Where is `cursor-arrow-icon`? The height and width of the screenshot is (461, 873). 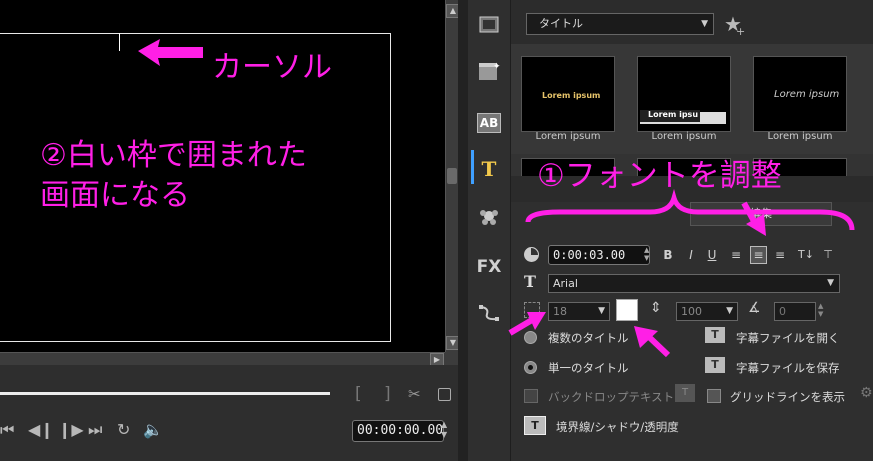 cursor-arrow-icon is located at coordinates (170, 52).